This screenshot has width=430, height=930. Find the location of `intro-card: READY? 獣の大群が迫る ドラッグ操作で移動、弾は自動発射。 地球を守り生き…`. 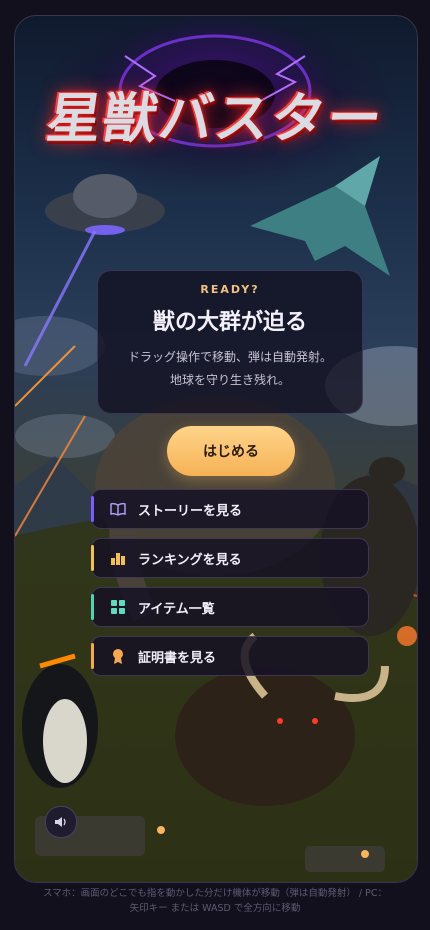

intro-card: READY? 獣の大群が迫る ドラッグ操作で移動、弾は自動発射。 地球を守り生き… is located at coordinates (230, 342).